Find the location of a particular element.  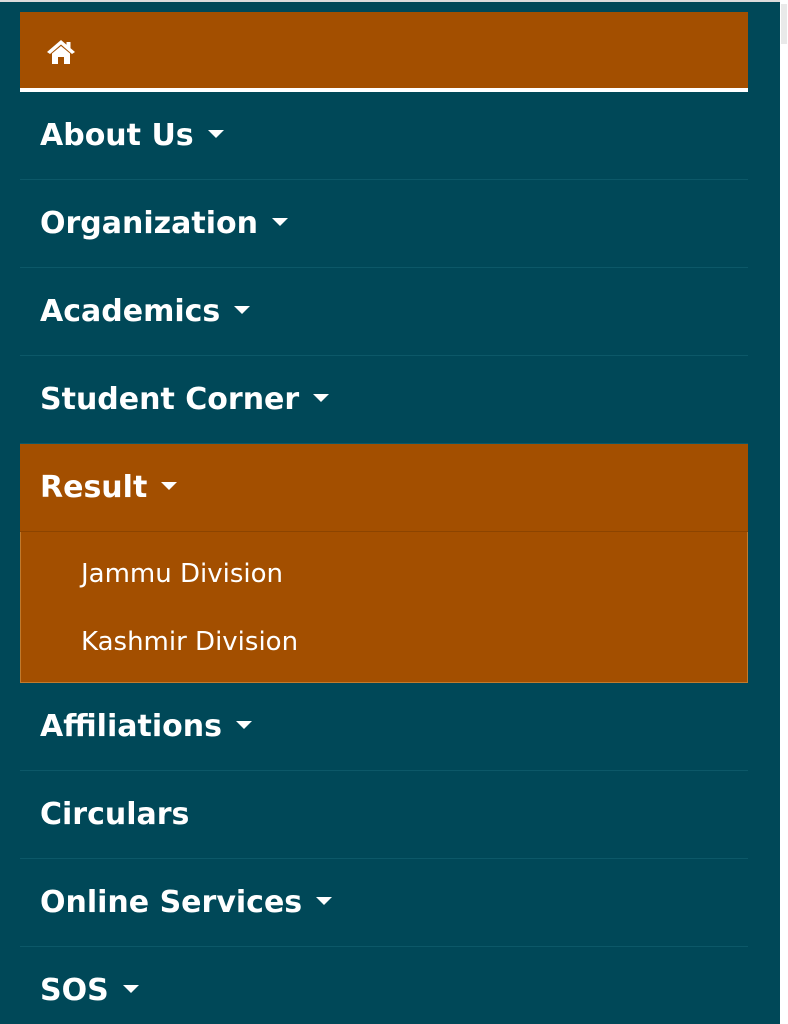

menu-item-label: Organization is located at coordinates (149, 223).